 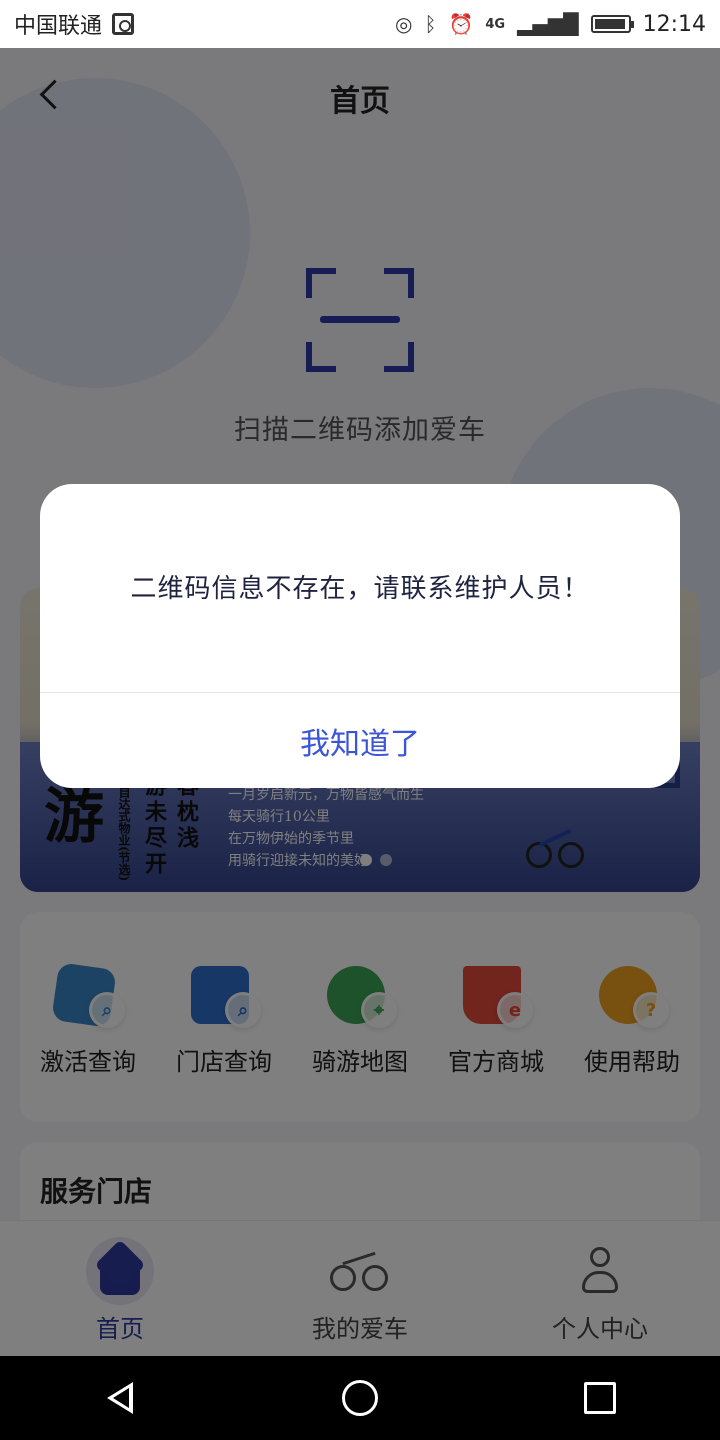 I want to click on clock: 12:14, so click(x=674, y=24).